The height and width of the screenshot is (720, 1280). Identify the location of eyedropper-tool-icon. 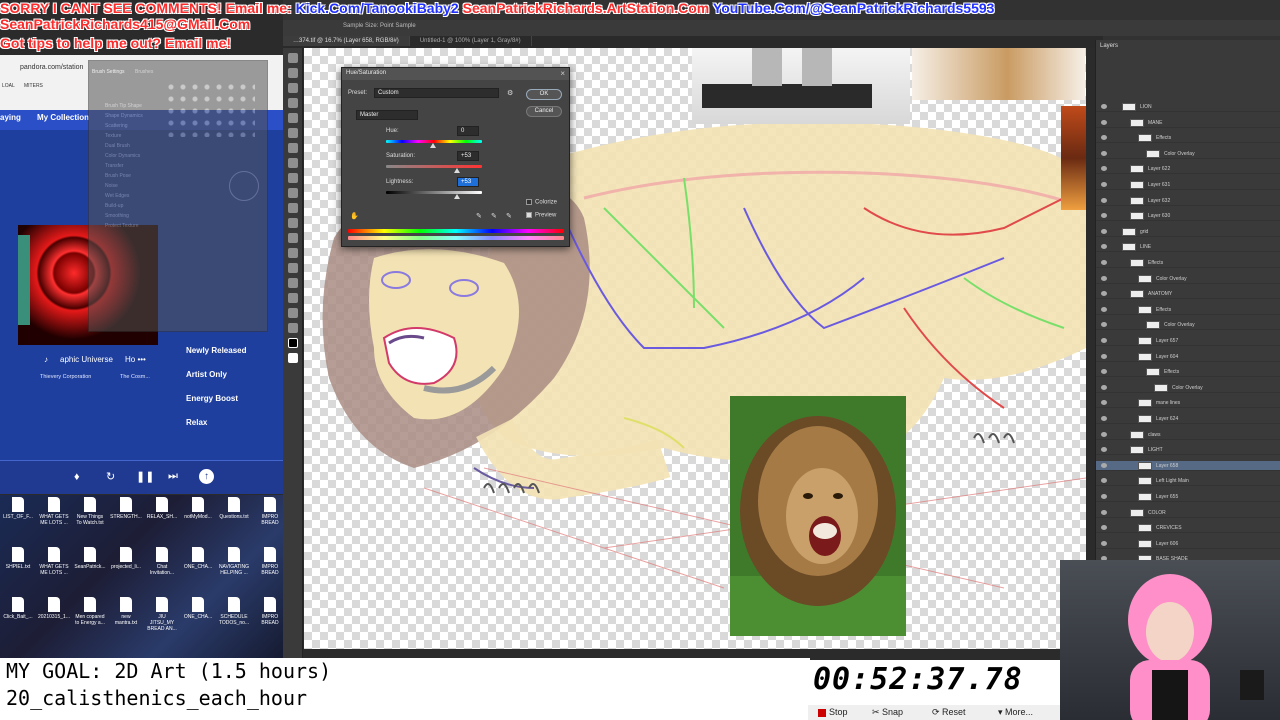
(293, 133).